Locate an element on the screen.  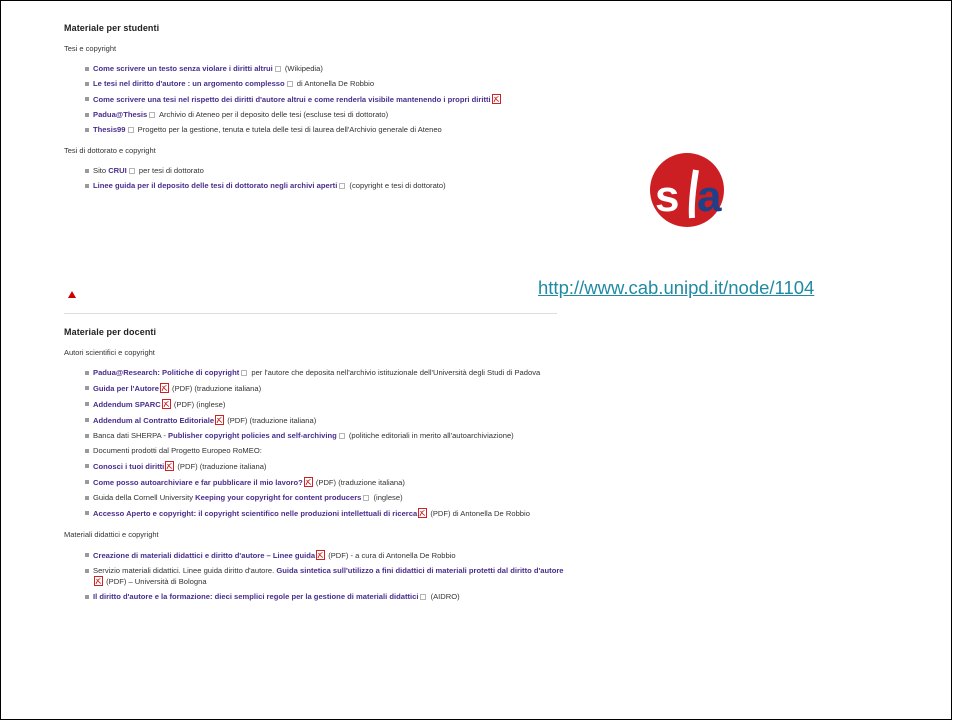
back-to-top-triangle-up-icon is located at coordinates (72, 294).